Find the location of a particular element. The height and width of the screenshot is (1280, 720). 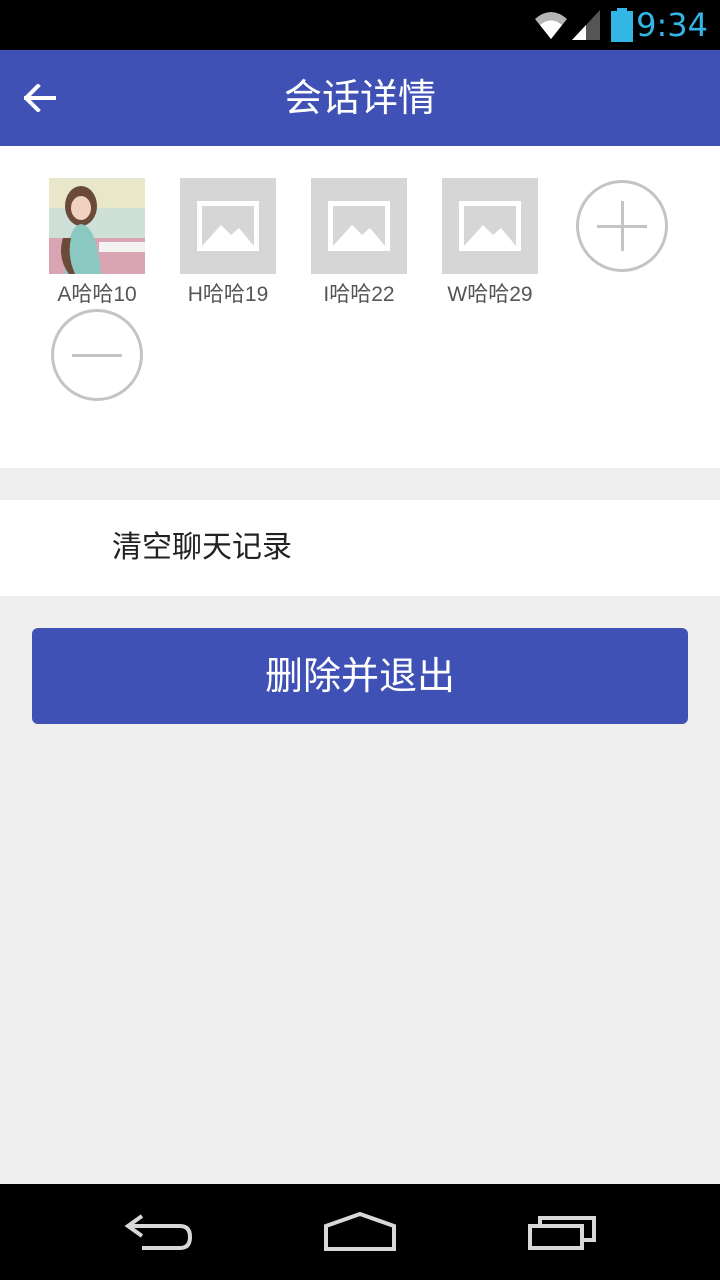

navigation-bar is located at coordinates (360, 1232).